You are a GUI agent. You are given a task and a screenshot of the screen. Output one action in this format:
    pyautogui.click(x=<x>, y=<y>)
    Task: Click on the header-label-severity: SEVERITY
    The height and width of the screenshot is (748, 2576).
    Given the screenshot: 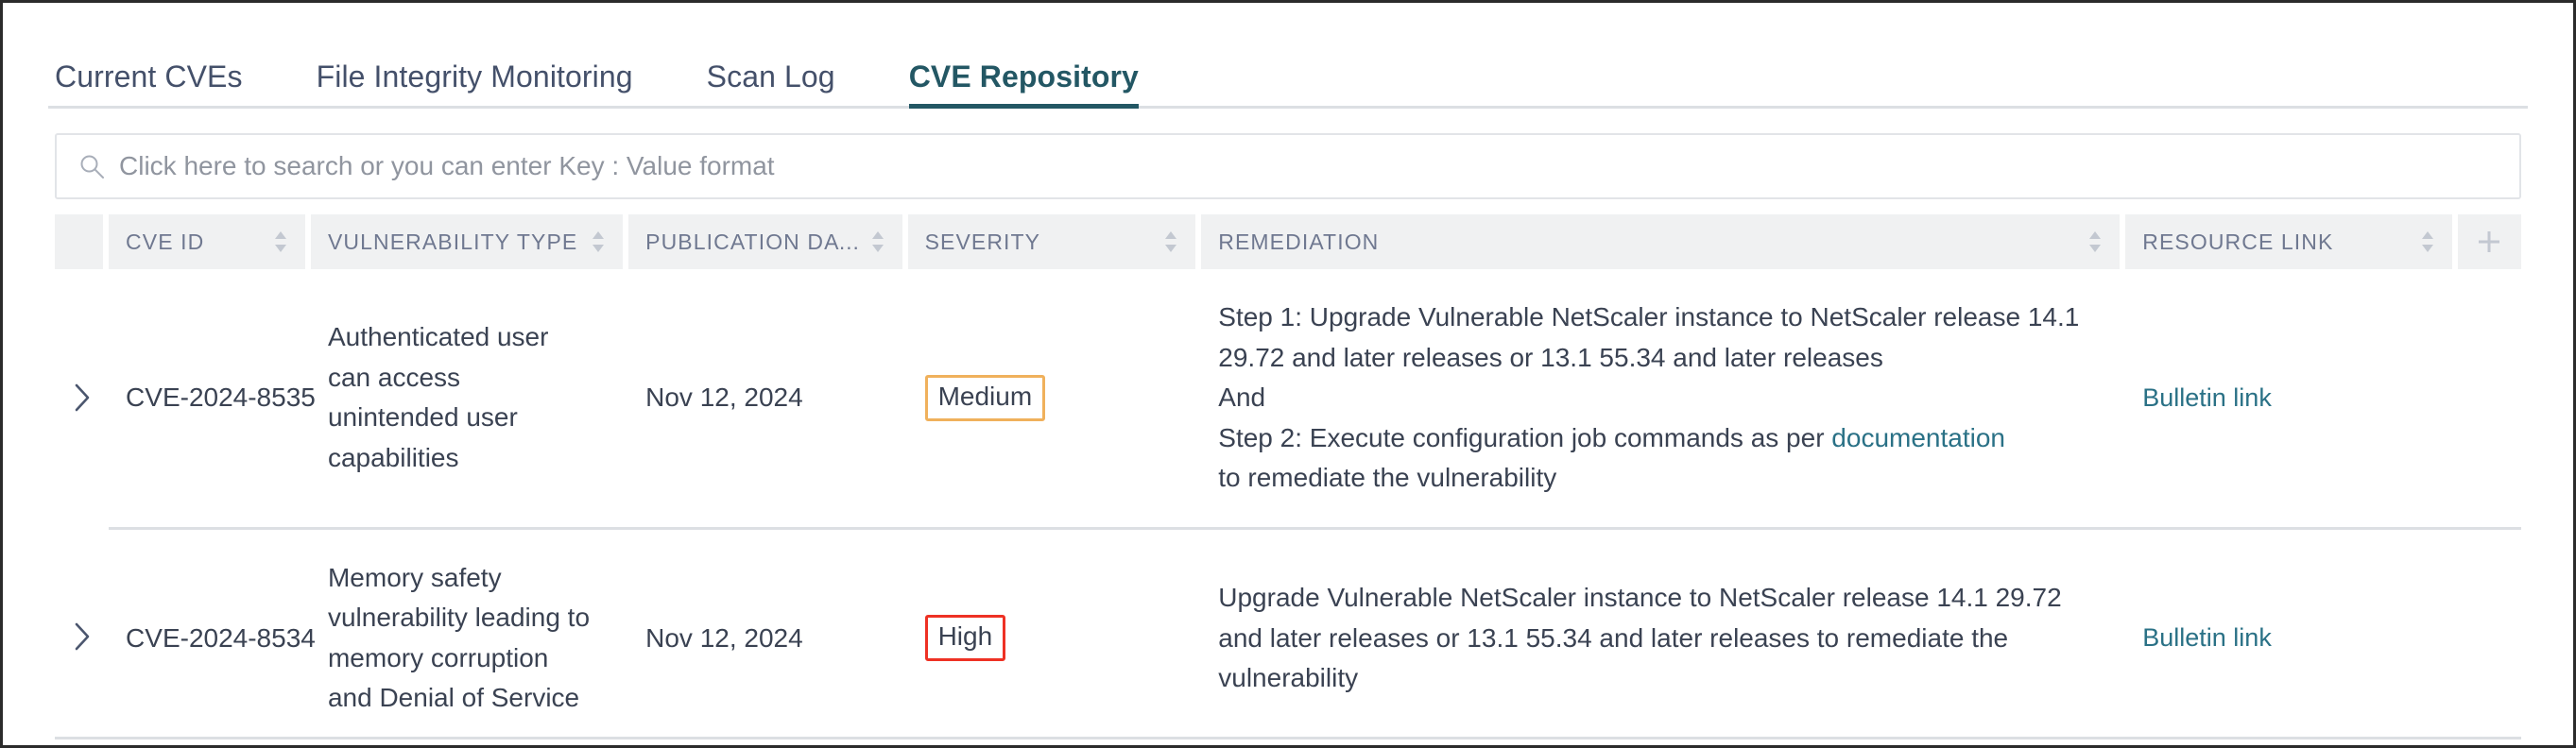 What is the action you would take?
    pyautogui.click(x=982, y=241)
    